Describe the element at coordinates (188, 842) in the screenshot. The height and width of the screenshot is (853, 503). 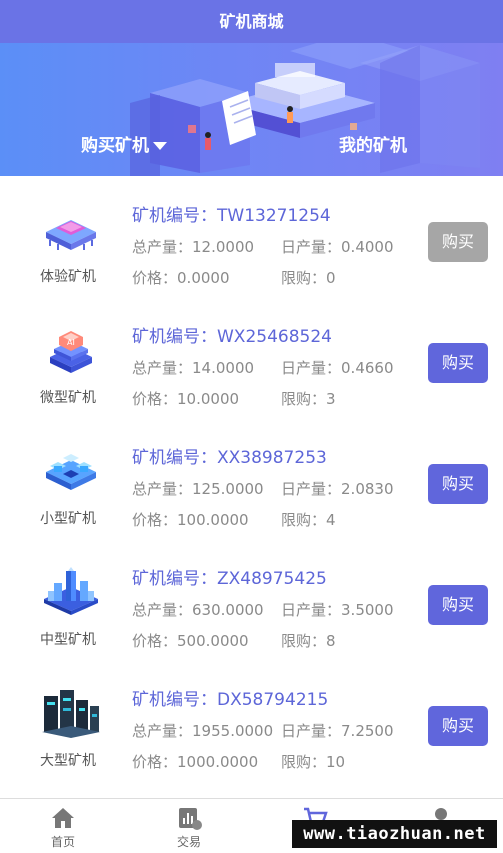
I see `nav-trade-label: 交易` at that location.